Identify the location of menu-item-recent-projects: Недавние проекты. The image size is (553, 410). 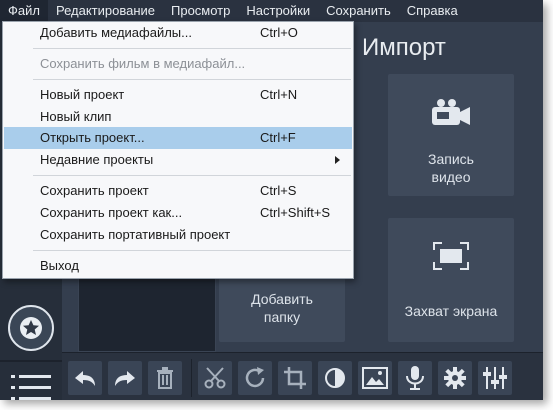
(178, 160).